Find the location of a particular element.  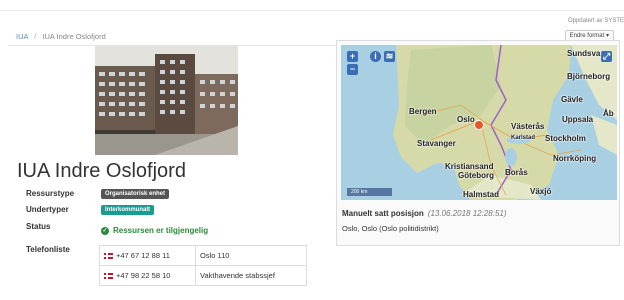

breadcrumb-root-link: IUA is located at coordinates (22, 36).